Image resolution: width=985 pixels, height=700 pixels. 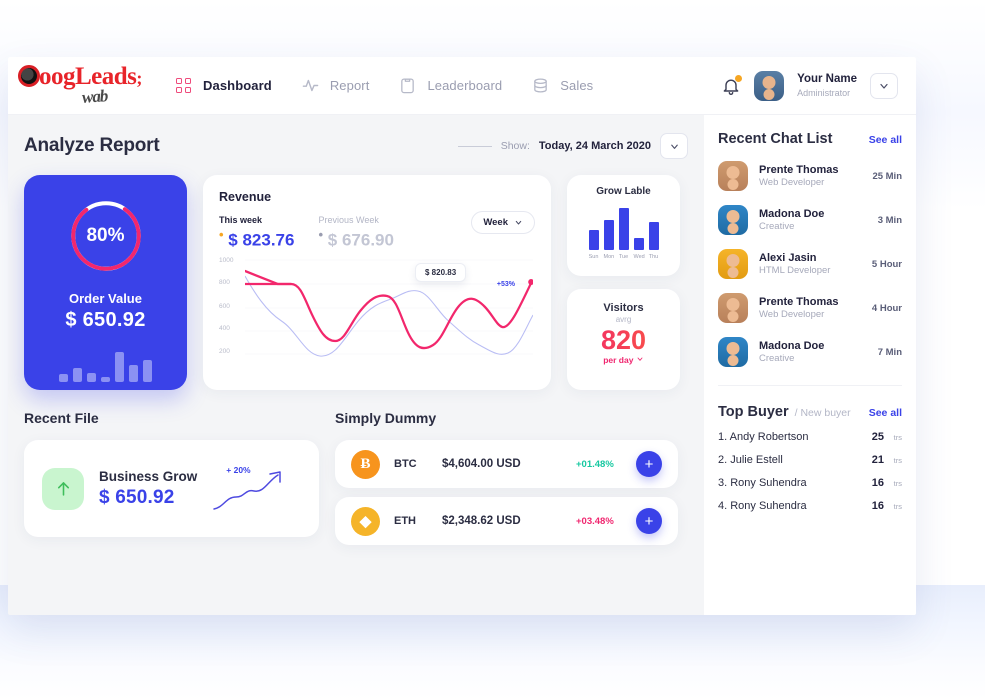 What do you see at coordinates (94, 96) in the screenshot?
I see `brand-script-text: wab` at bounding box center [94, 96].